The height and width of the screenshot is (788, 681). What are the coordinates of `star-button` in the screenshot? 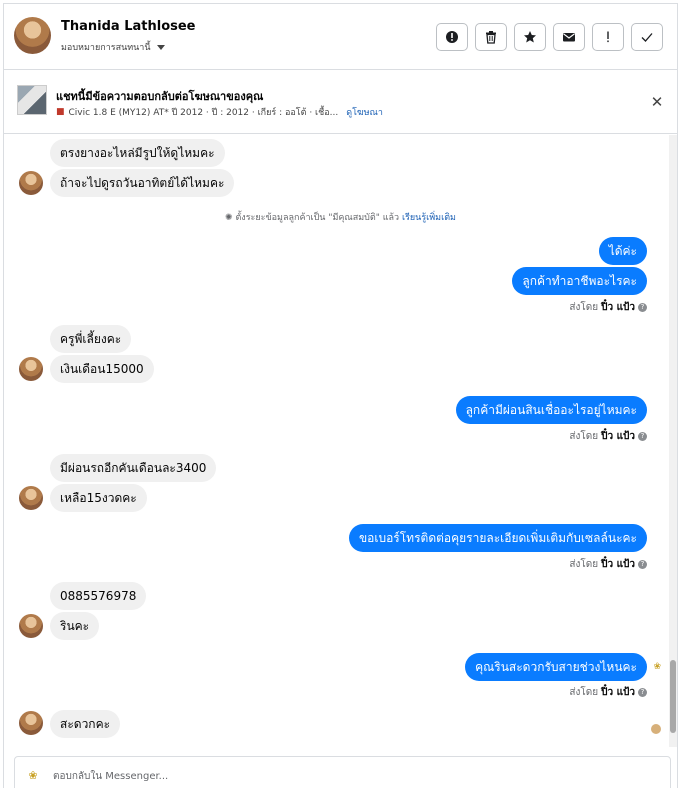 It's located at (530, 37).